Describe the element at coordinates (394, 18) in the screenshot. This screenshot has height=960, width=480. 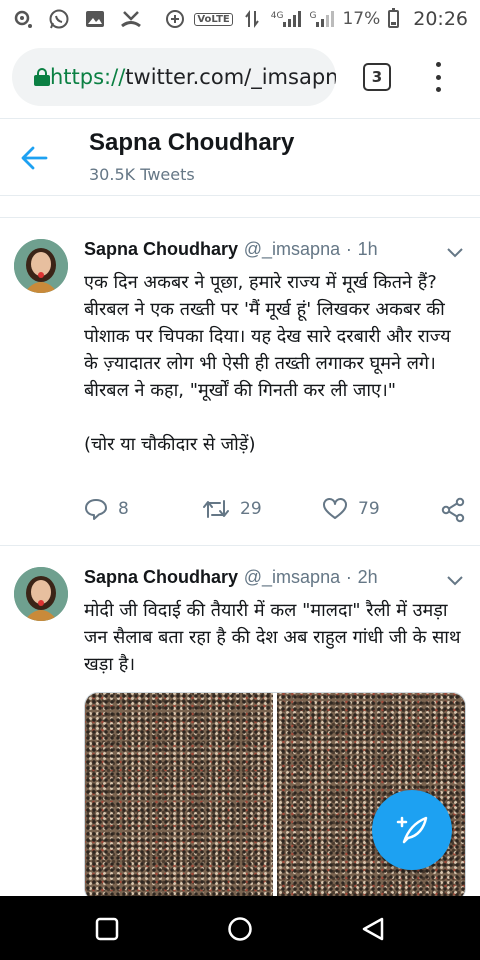
I see `battery-icon` at that location.